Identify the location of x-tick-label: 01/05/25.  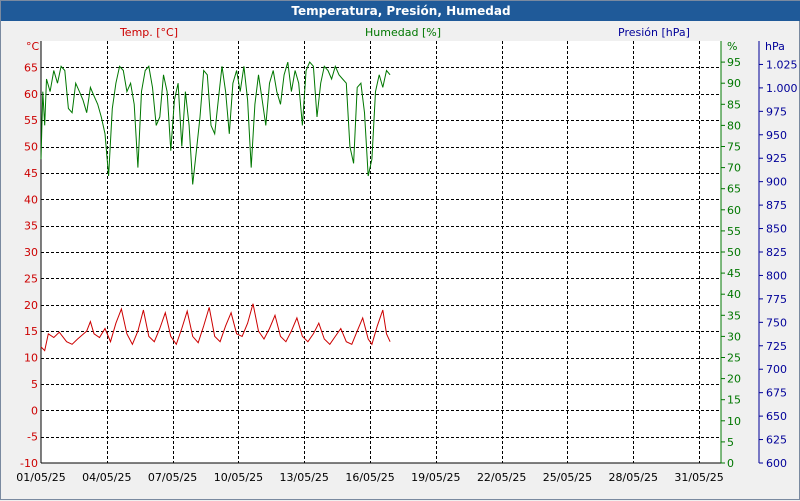
(40, 477).